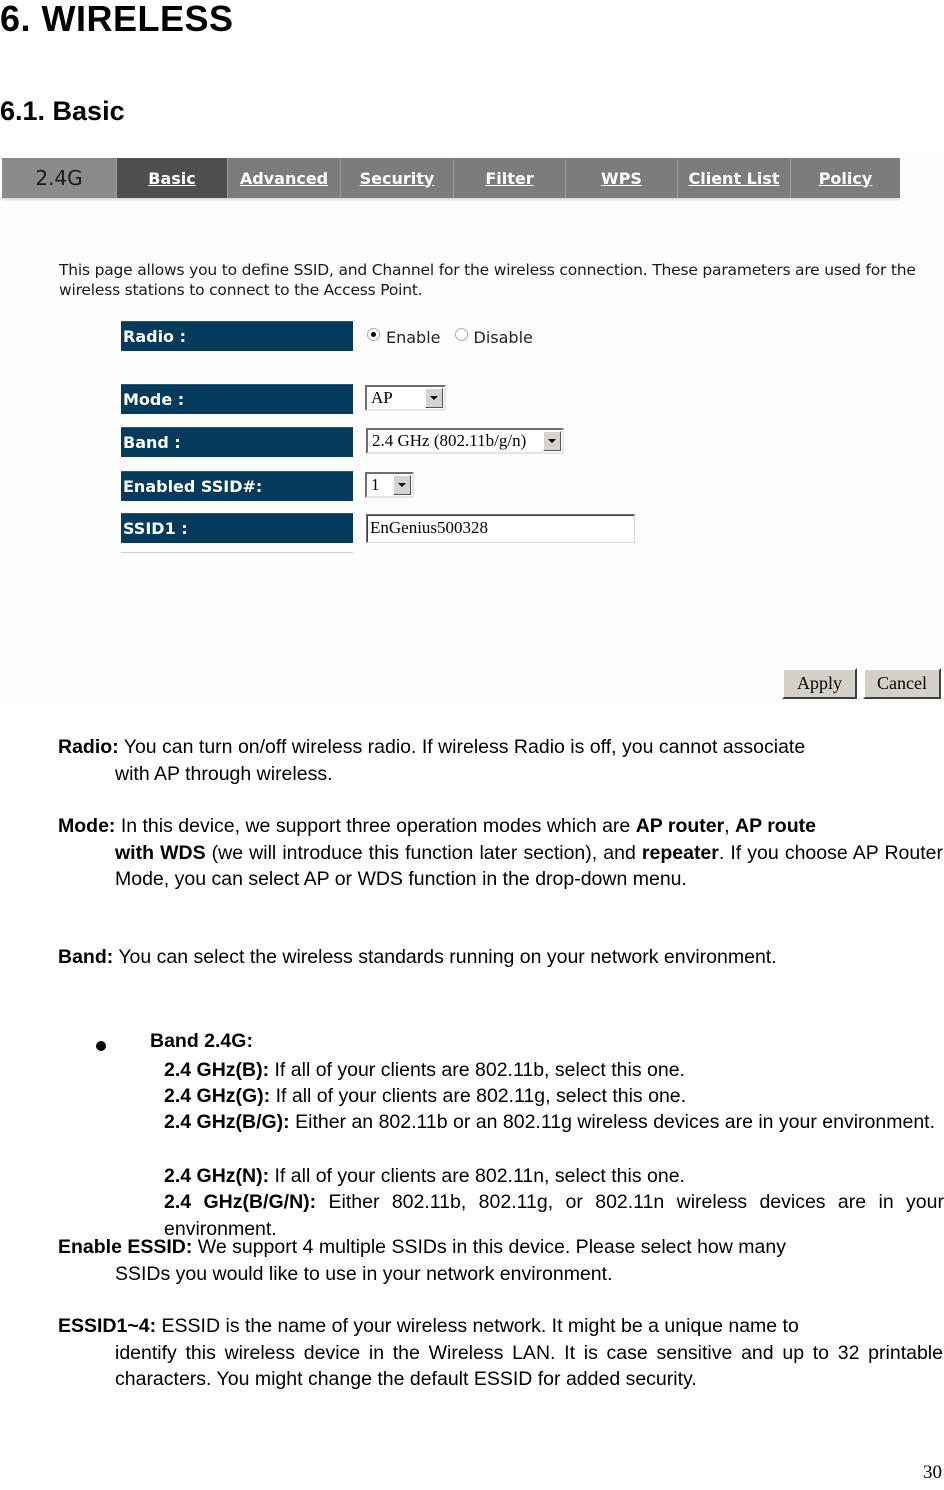 This screenshot has height=1490, width=944. Describe the element at coordinates (405, 398) in the screenshot. I see `mode-select: AP` at that location.